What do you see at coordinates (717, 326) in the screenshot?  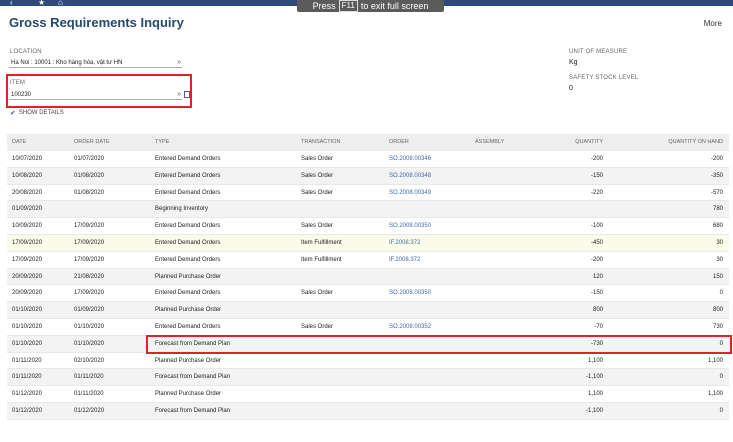 I see `cell-quantity-on-hand: 730` at bounding box center [717, 326].